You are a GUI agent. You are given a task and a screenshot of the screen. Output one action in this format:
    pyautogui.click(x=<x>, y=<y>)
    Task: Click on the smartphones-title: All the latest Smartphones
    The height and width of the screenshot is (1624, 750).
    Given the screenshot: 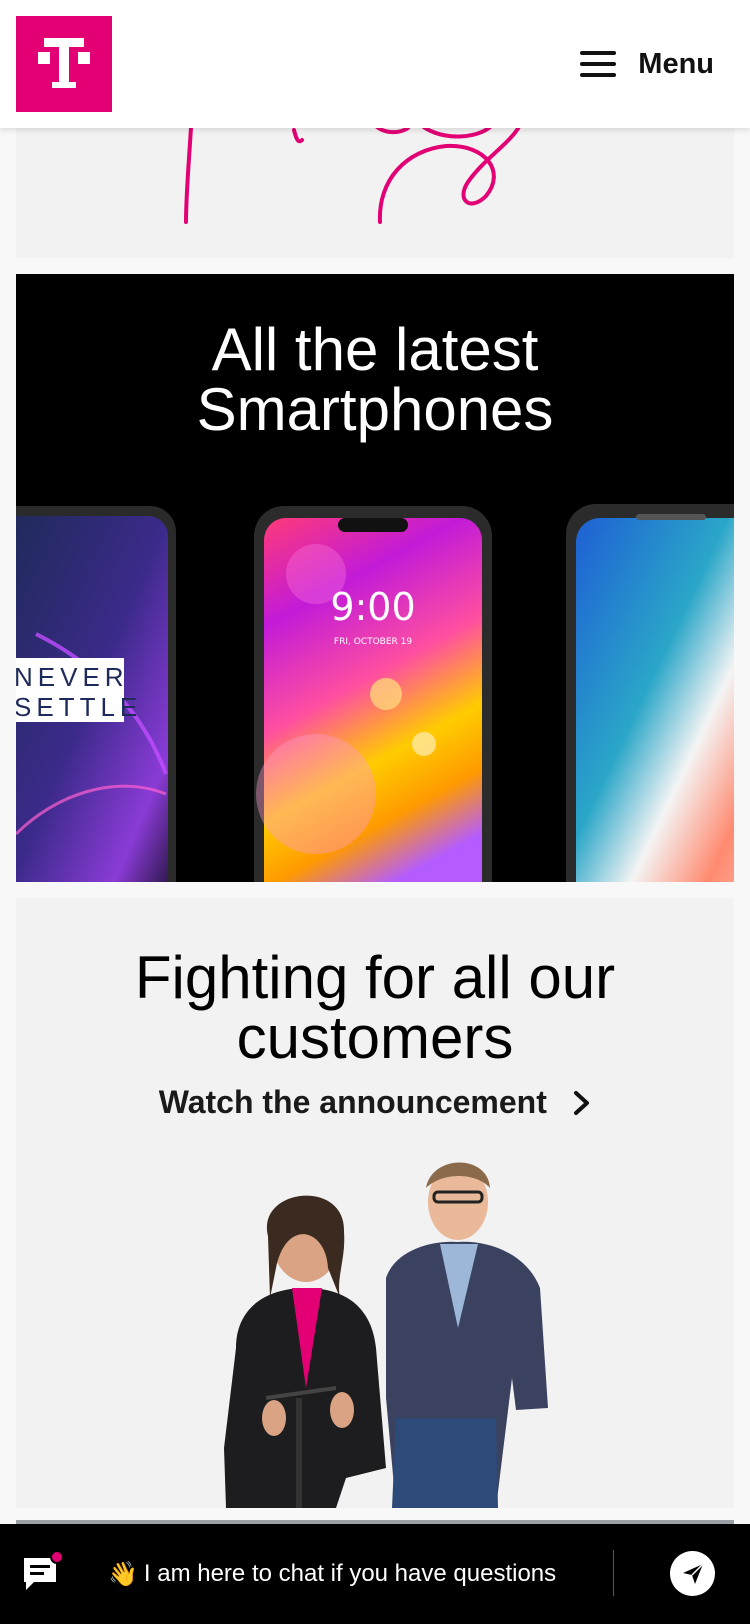 What is the action you would take?
    pyautogui.click(x=375, y=380)
    